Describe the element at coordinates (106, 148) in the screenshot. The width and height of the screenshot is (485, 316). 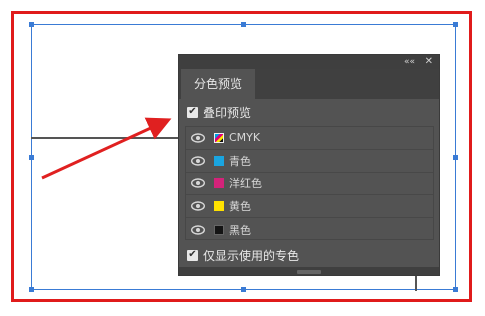
I see `annotation-arrow-icon` at that location.